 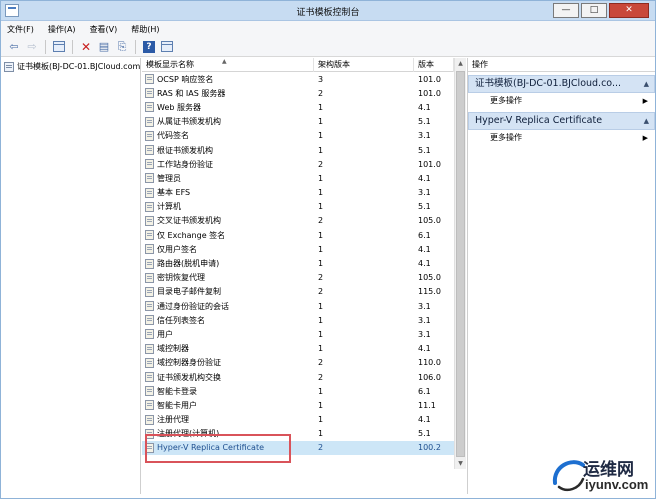 I want to click on forward-arrow-icon: ⇨, so click(x=32, y=47).